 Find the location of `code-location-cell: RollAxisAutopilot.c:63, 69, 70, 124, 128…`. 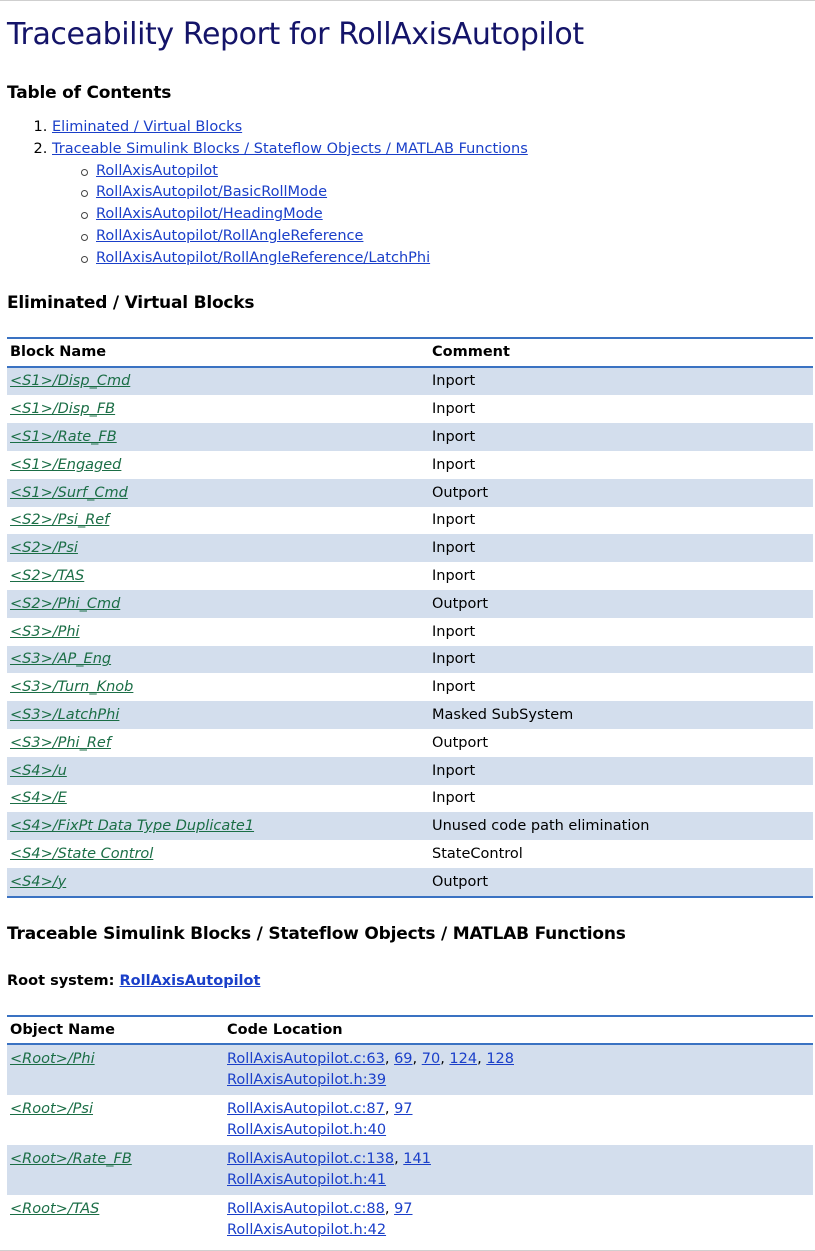

code-location-cell: RollAxisAutopilot.c:63, 69, 70, 124, 128… is located at coordinates (518, 1069).